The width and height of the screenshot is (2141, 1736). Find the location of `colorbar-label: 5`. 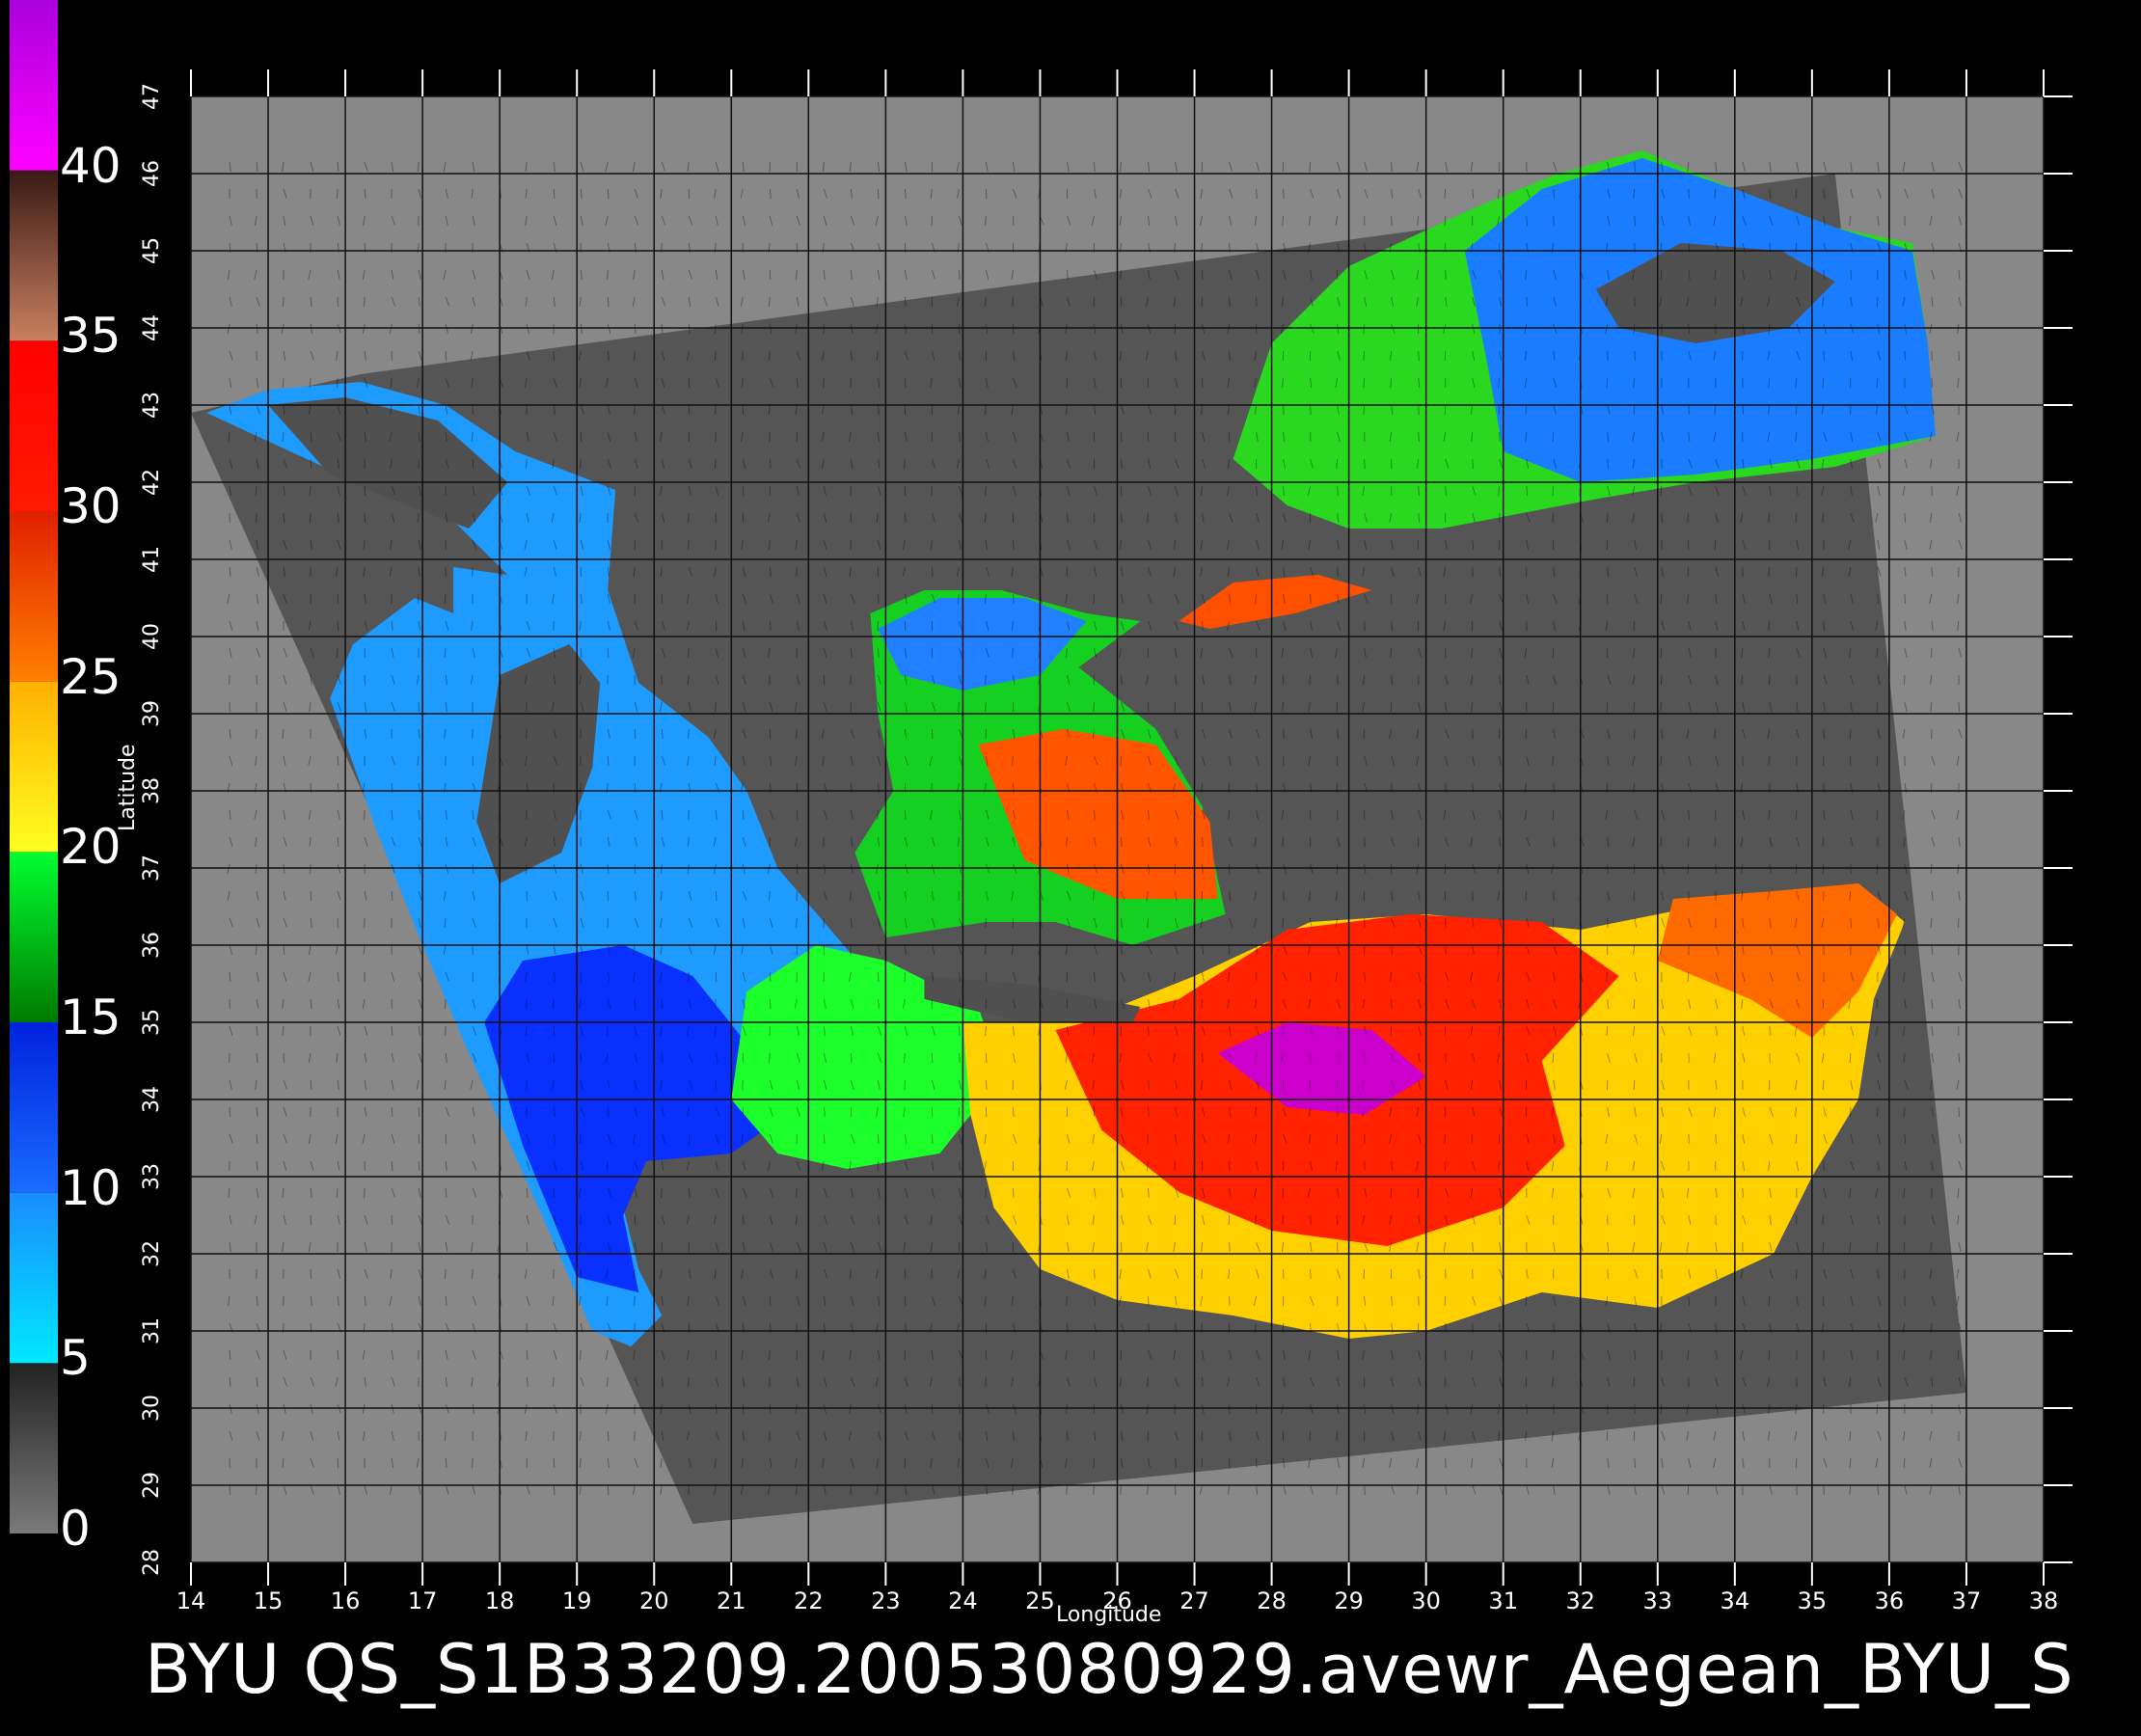

colorbar-label: 5 is located at coordinates (75, 1358).